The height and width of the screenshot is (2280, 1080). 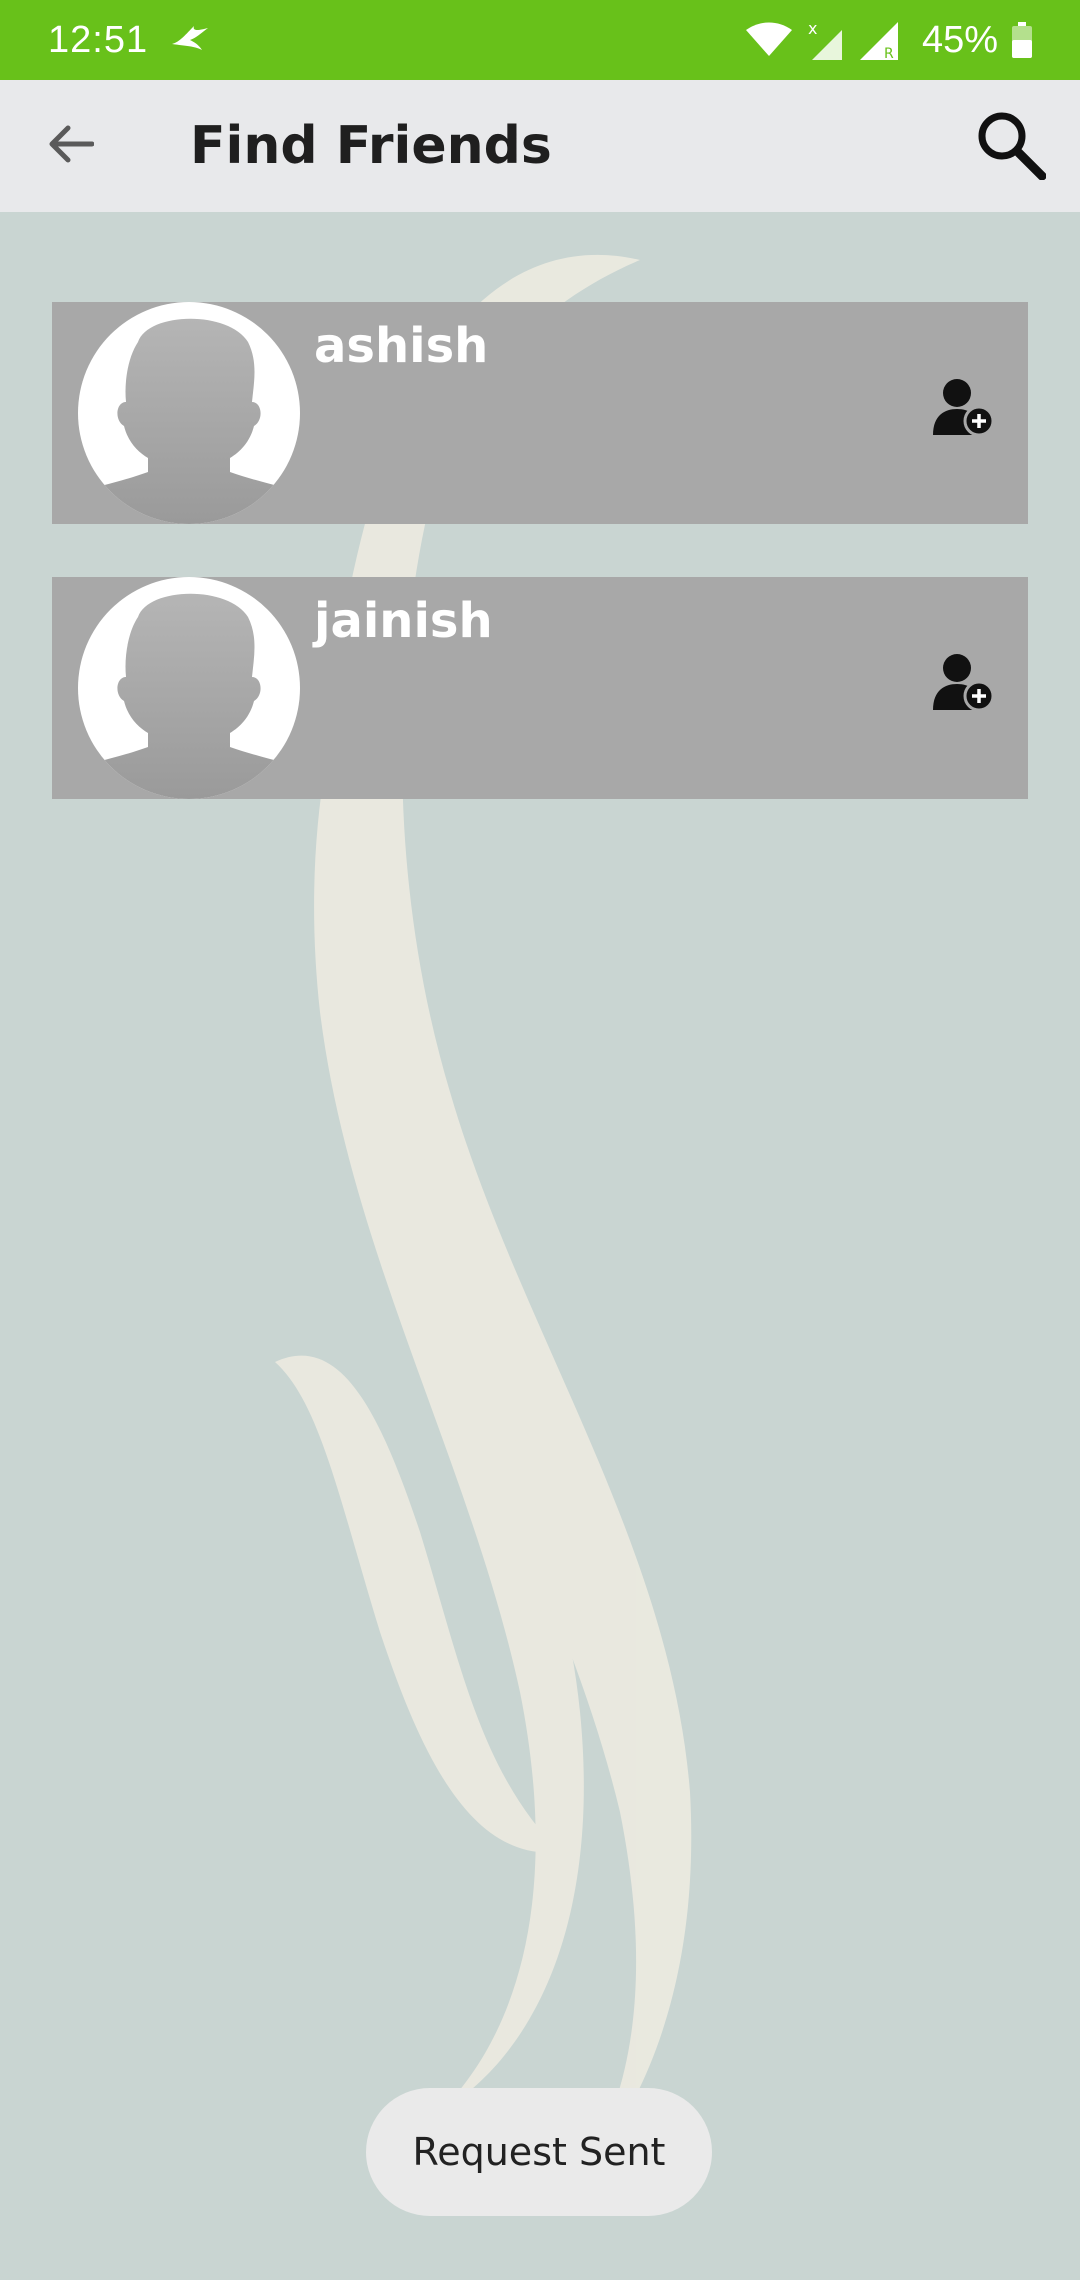 What do you see at coordinates (190, 40) in the screenshot?
I see `messenger-bird-icon` at bounding box center [190, 40].